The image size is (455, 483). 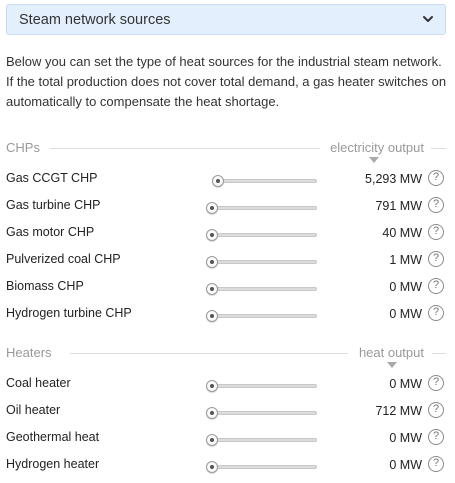 I want to click on slider-row: Geothermal heat 0 MW?, so click(x=227, y=442).